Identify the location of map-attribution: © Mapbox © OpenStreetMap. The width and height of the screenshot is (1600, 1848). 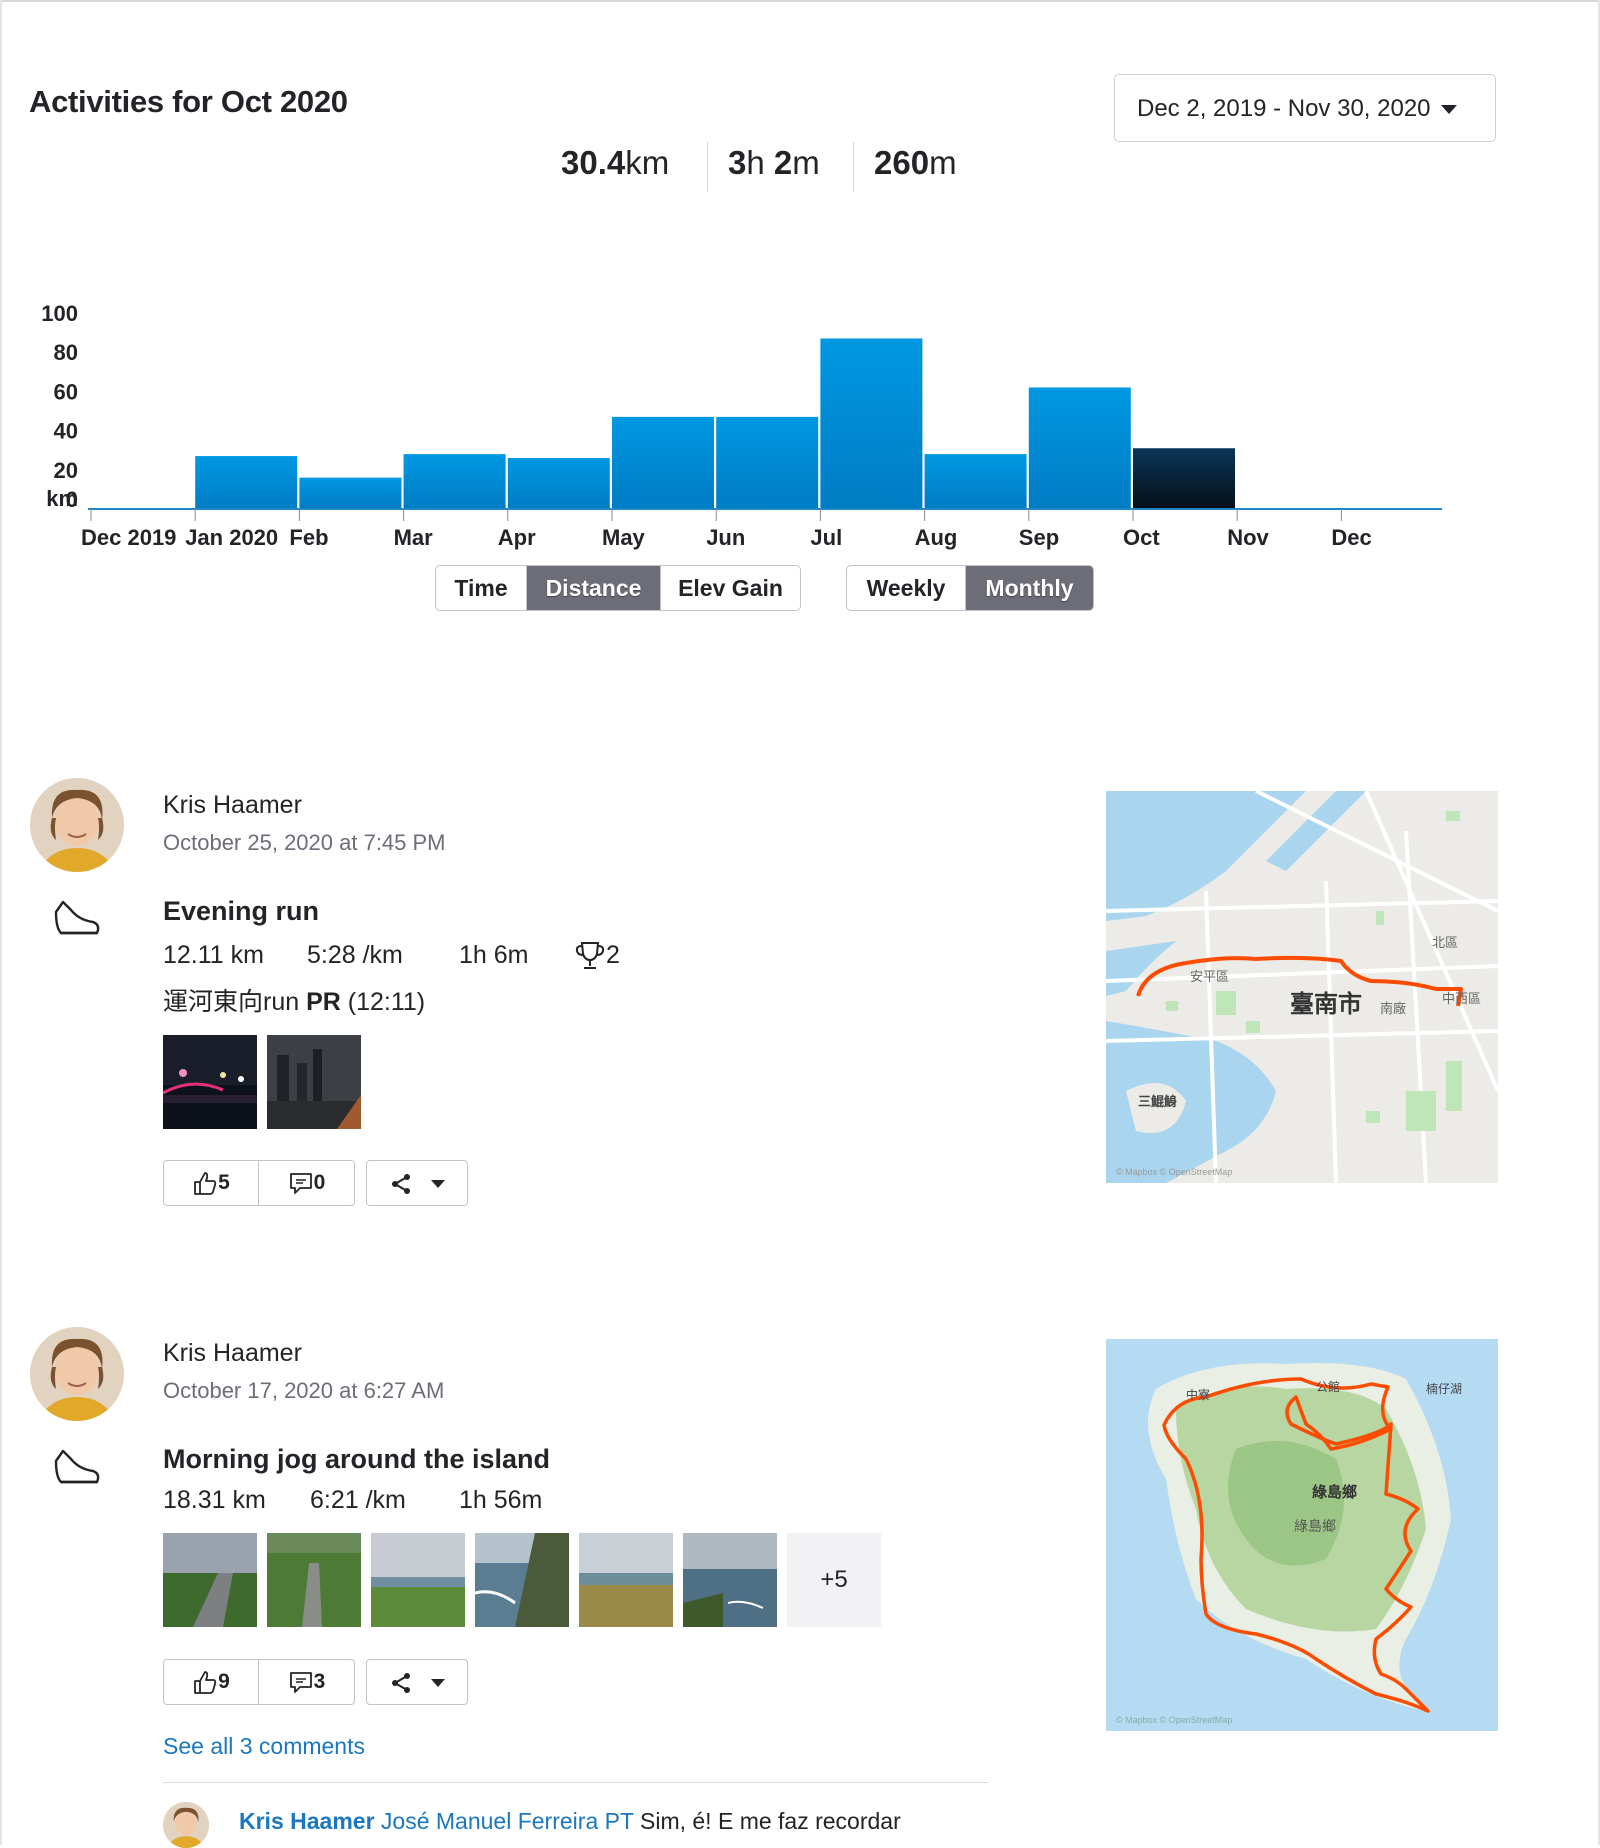
(1174, 1720).